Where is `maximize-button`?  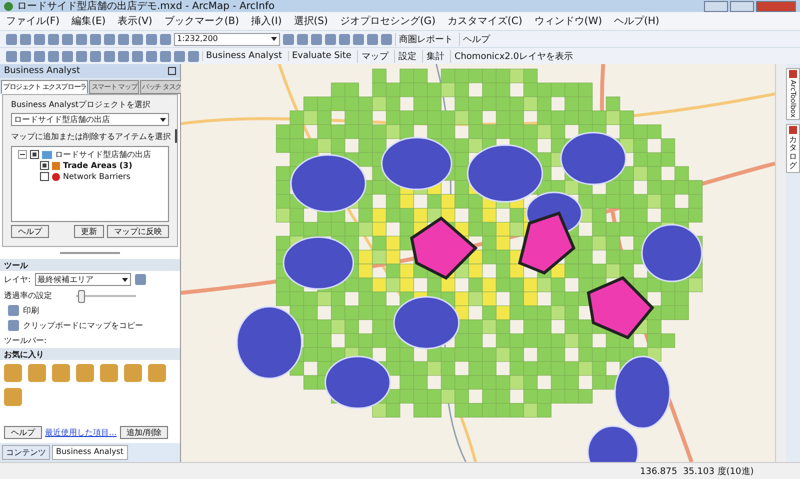
maximize-button is located at coordinates (742, 6).